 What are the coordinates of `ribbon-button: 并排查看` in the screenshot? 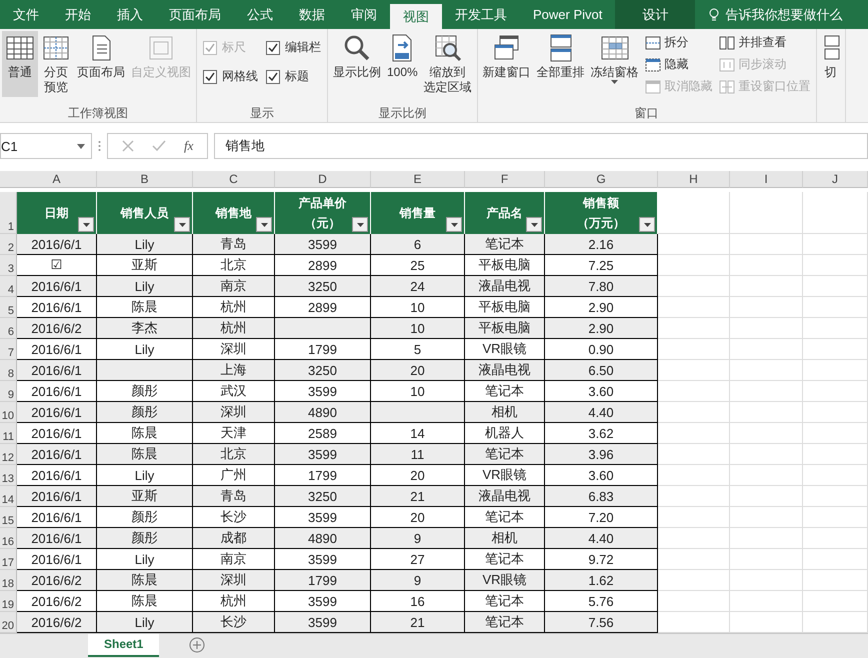 It's located at (764, 42).